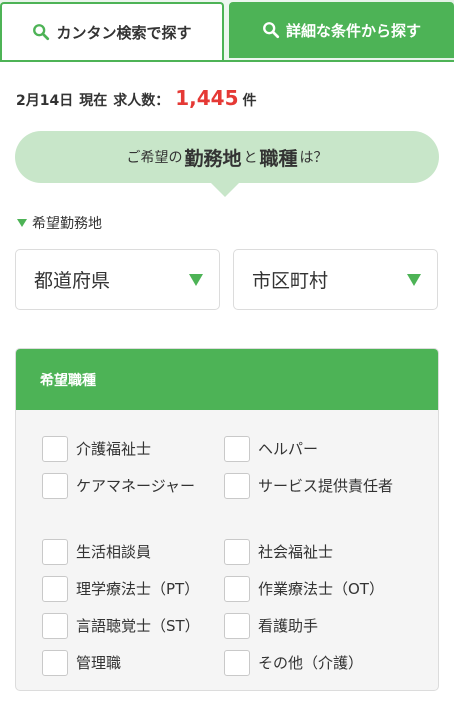  Describe the element at coordinates (68, 380) in the screenshot. I see `job-type-header-label: 希望職種` at that location.